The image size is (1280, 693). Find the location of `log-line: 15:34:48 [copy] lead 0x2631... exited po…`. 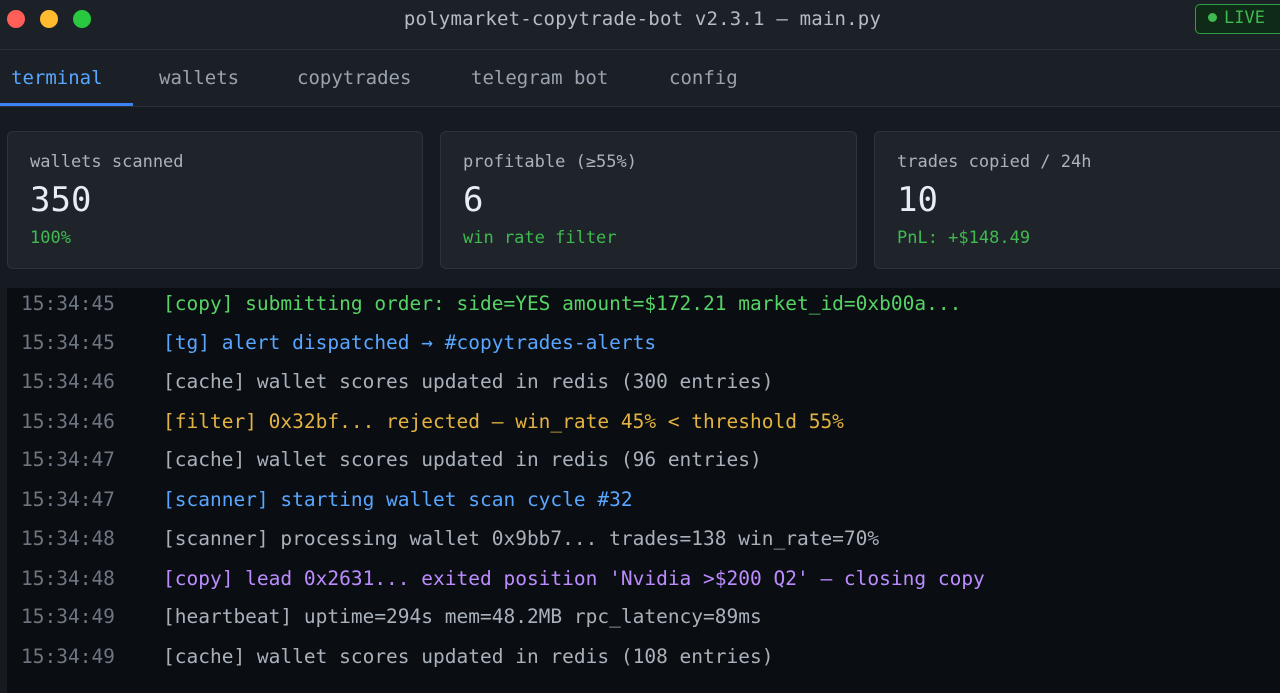

log-line: 15:34:48 [copy] lead 0x2631... exited po… is located at coordinates (643, 579).